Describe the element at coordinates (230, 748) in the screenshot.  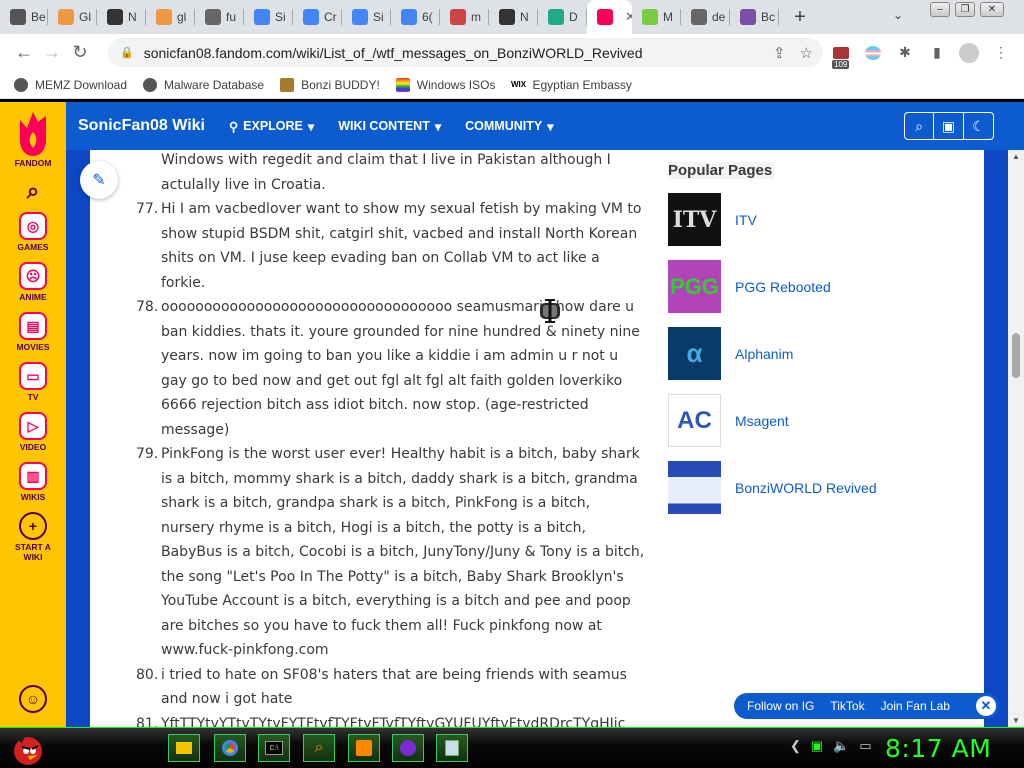
I see `chrome-icon` at that location.